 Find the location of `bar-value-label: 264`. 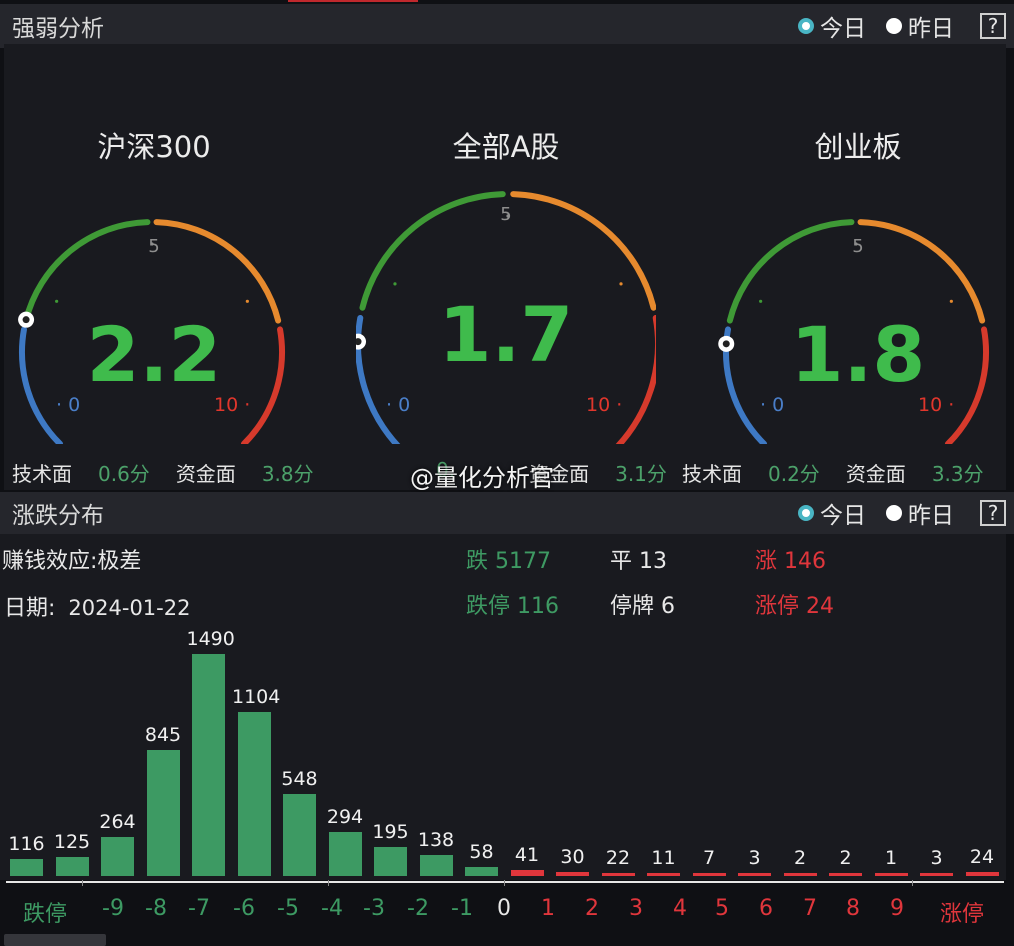

bar-value-label: 264 is located at coordinates (117, 821).